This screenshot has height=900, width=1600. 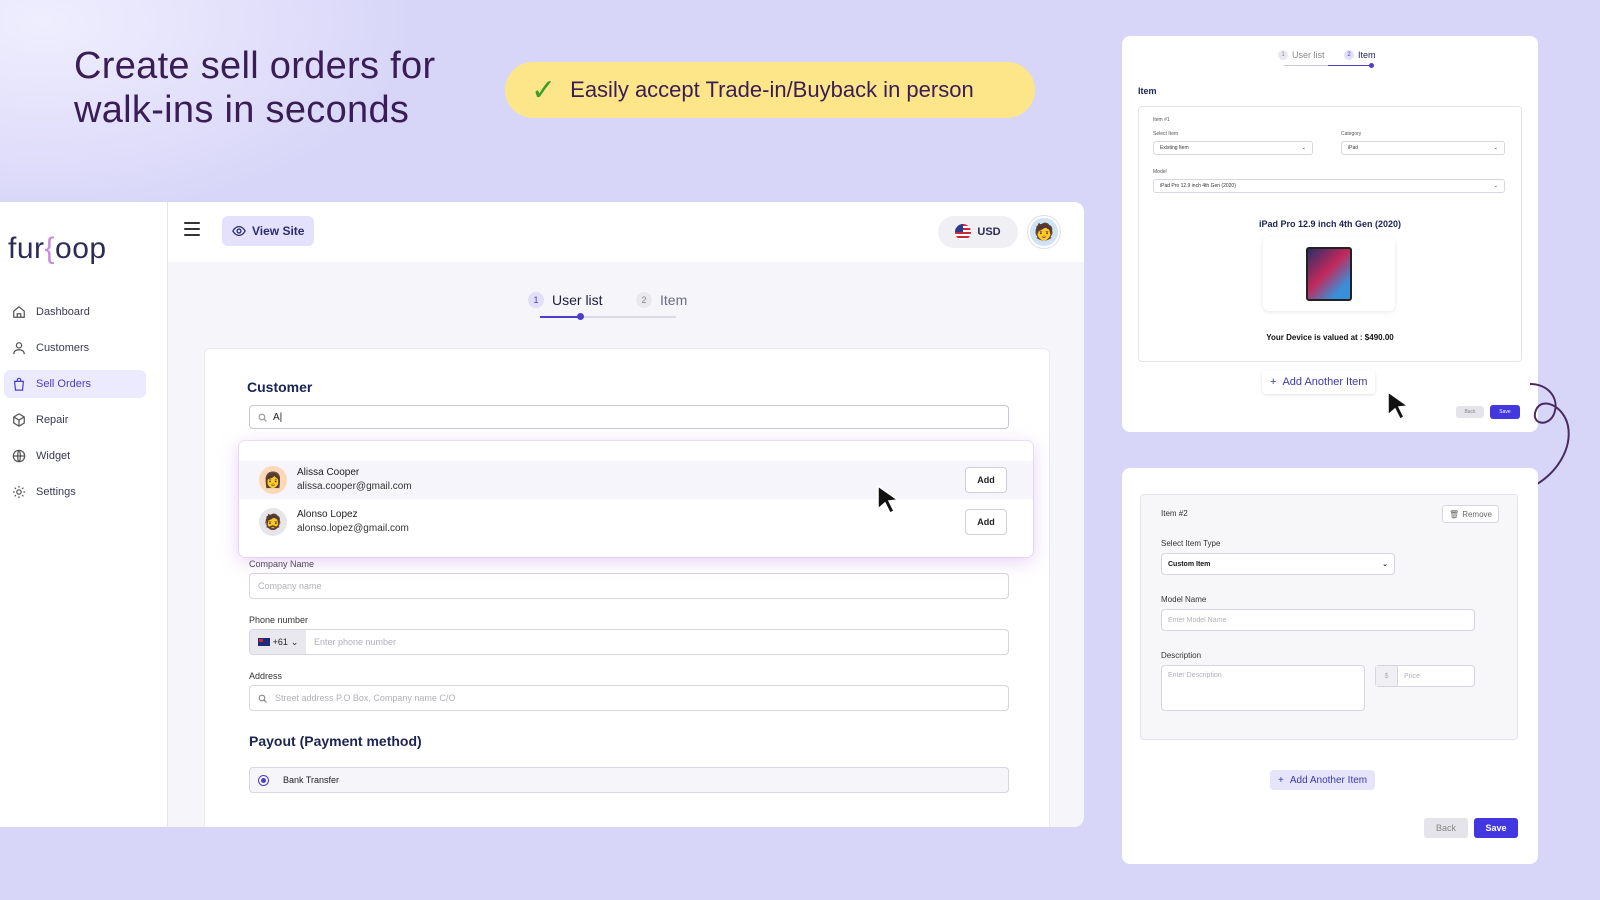 What do you see at coordinates (629, 780) in the screenshot?
I see `payout-option-bank-transfer: Bank Transfer` at bounding box center [629, 780].